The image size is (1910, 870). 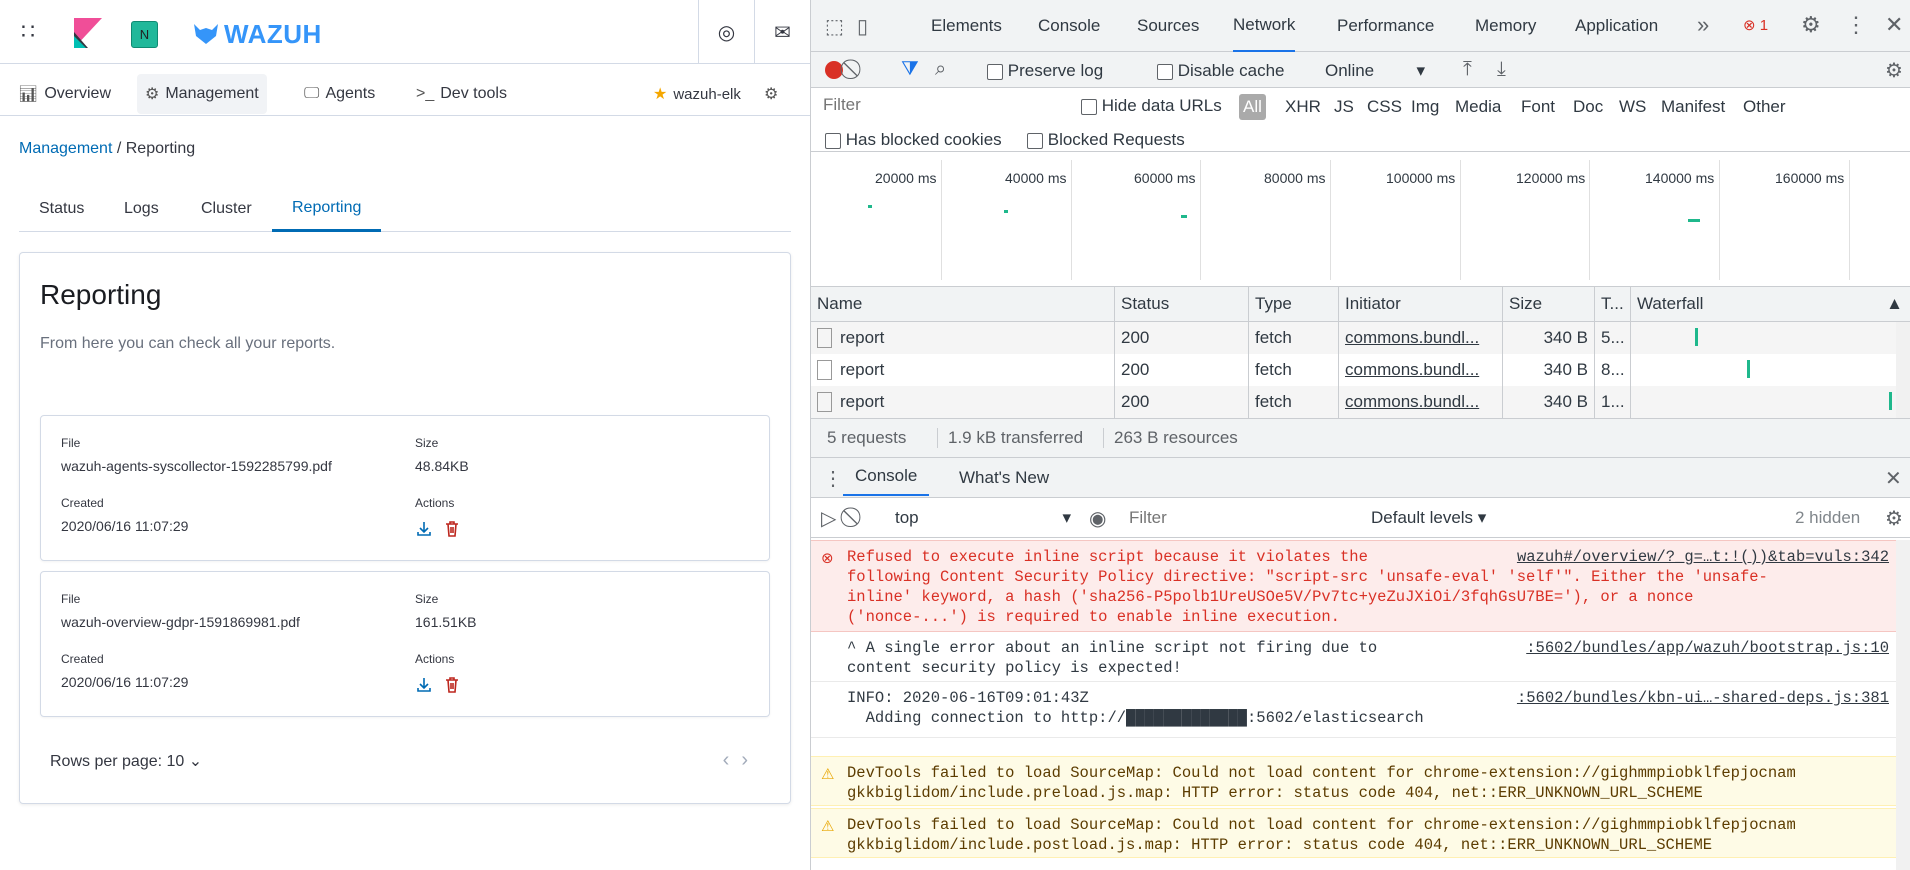 What do you see at coordinates (1425, 107) in the screenshot?
I see `type-img: Img` at bounding box center [1425, 107].